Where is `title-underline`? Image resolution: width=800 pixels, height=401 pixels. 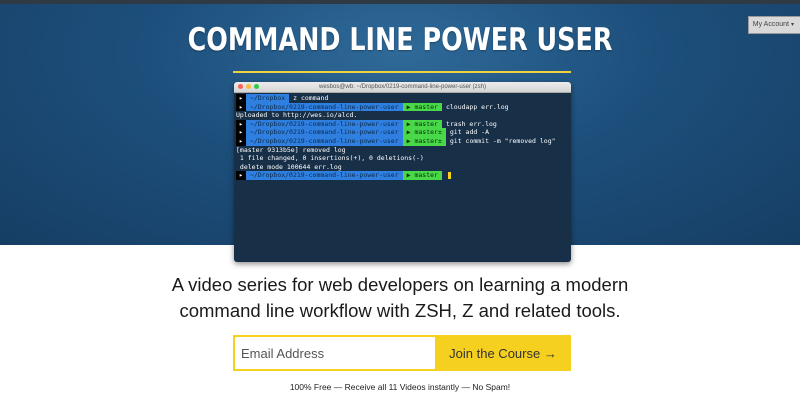 title-underline is located at coordinates (402, 72).